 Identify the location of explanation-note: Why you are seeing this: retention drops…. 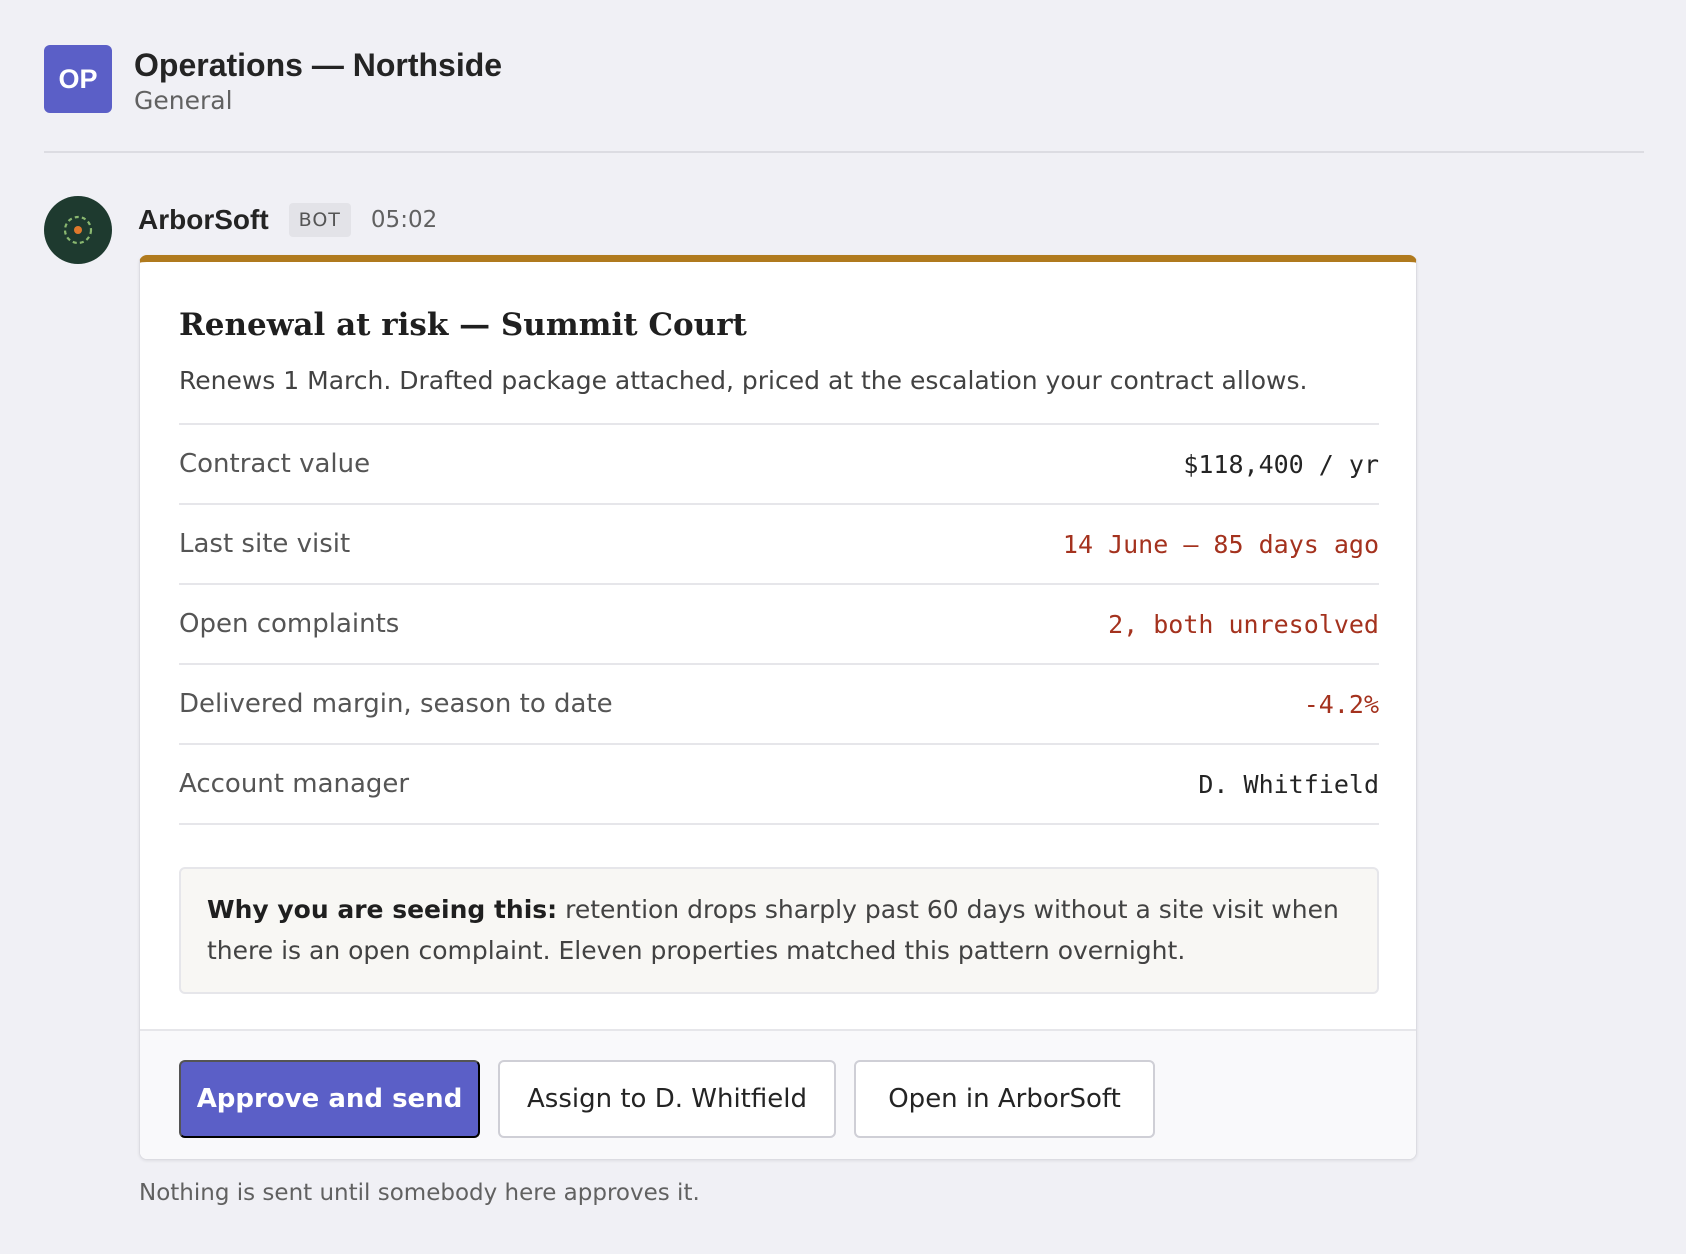
(779, 930).